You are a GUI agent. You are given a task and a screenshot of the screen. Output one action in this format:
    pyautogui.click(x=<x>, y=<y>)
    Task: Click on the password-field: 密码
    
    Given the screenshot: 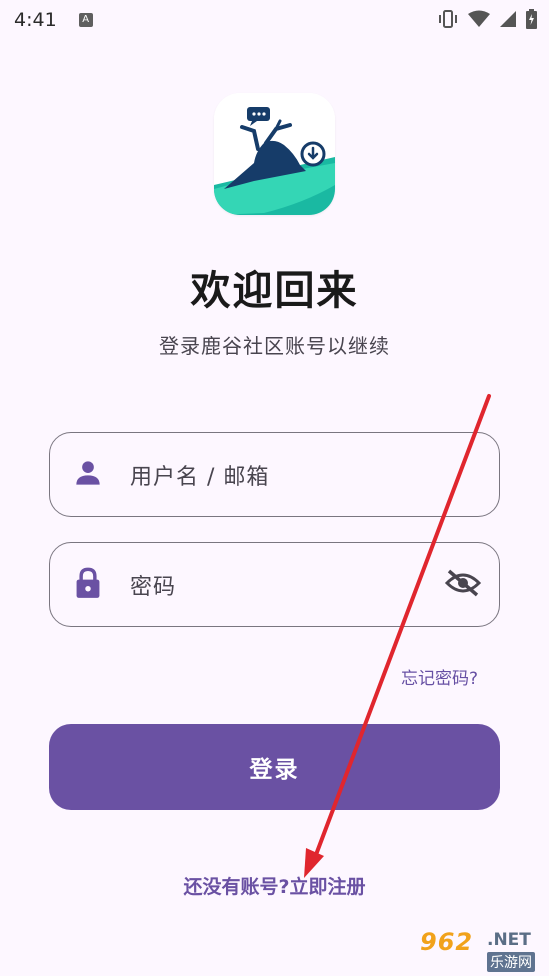 What is the action you would take?
    pyautogui.click(x=274, y=584)
    